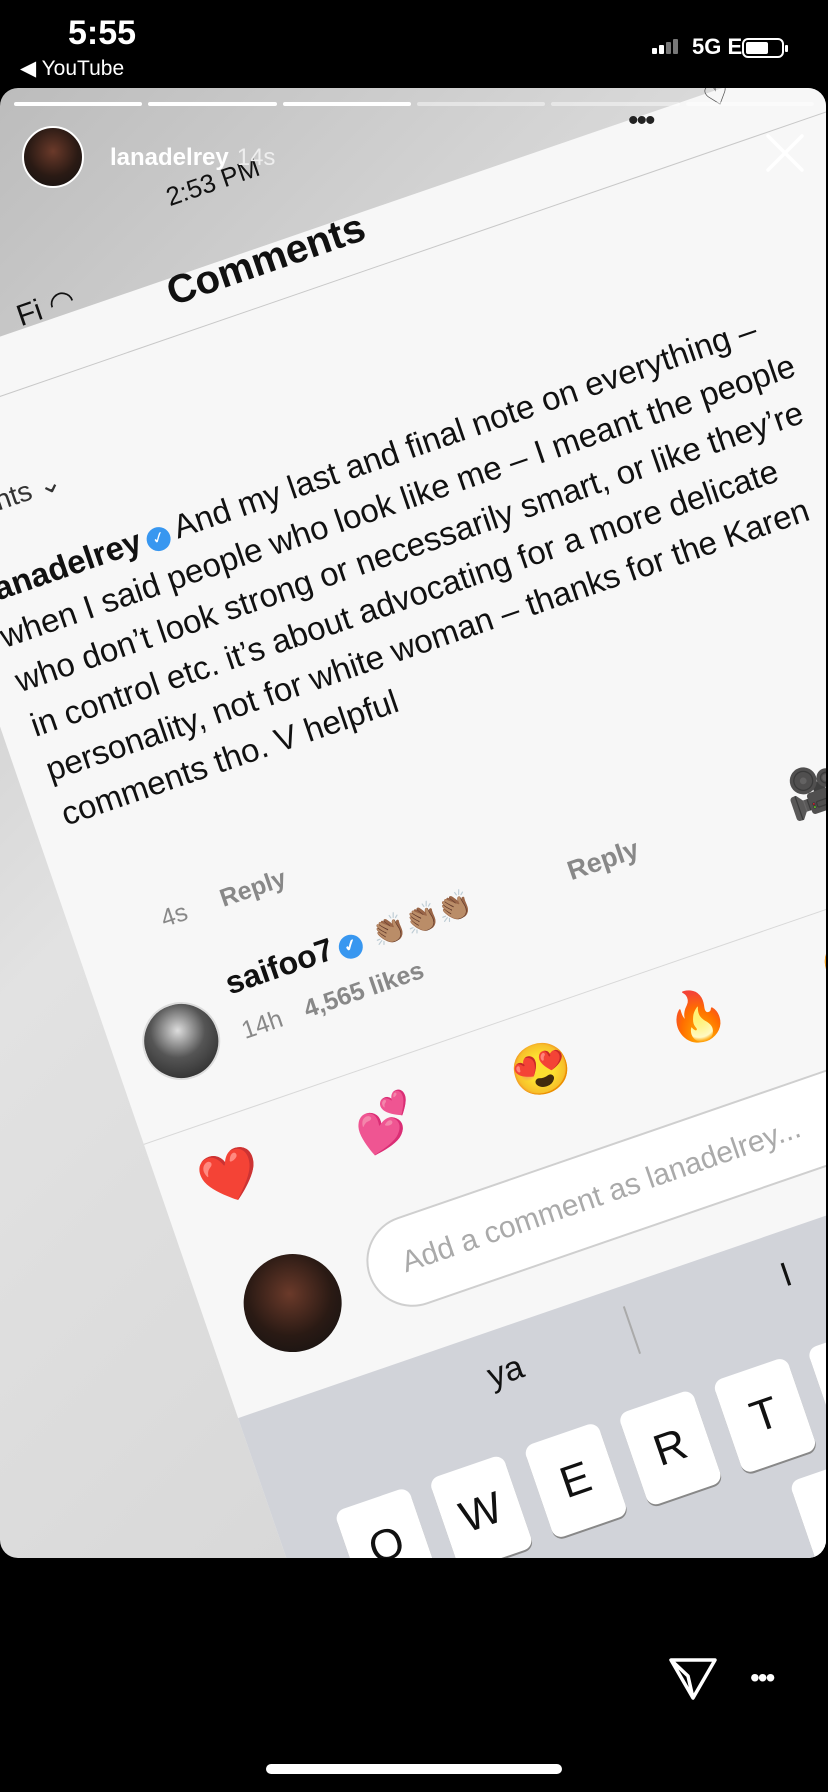 The image size is (828, 1792). I want to click on story-progress-bar, so click(414, 104).